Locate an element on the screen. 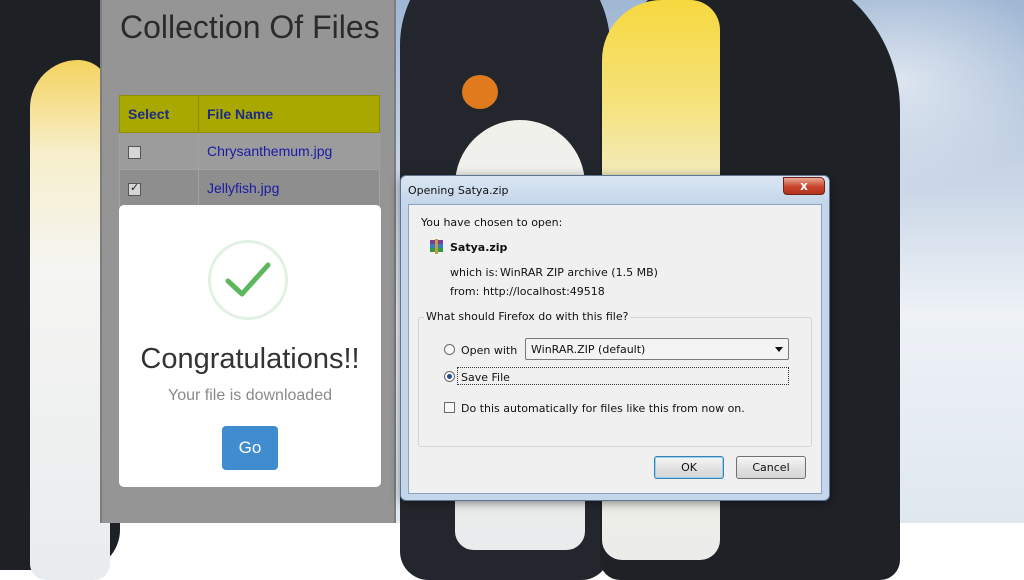  cancel-button: Cancel is located at coordinates (771, 467).